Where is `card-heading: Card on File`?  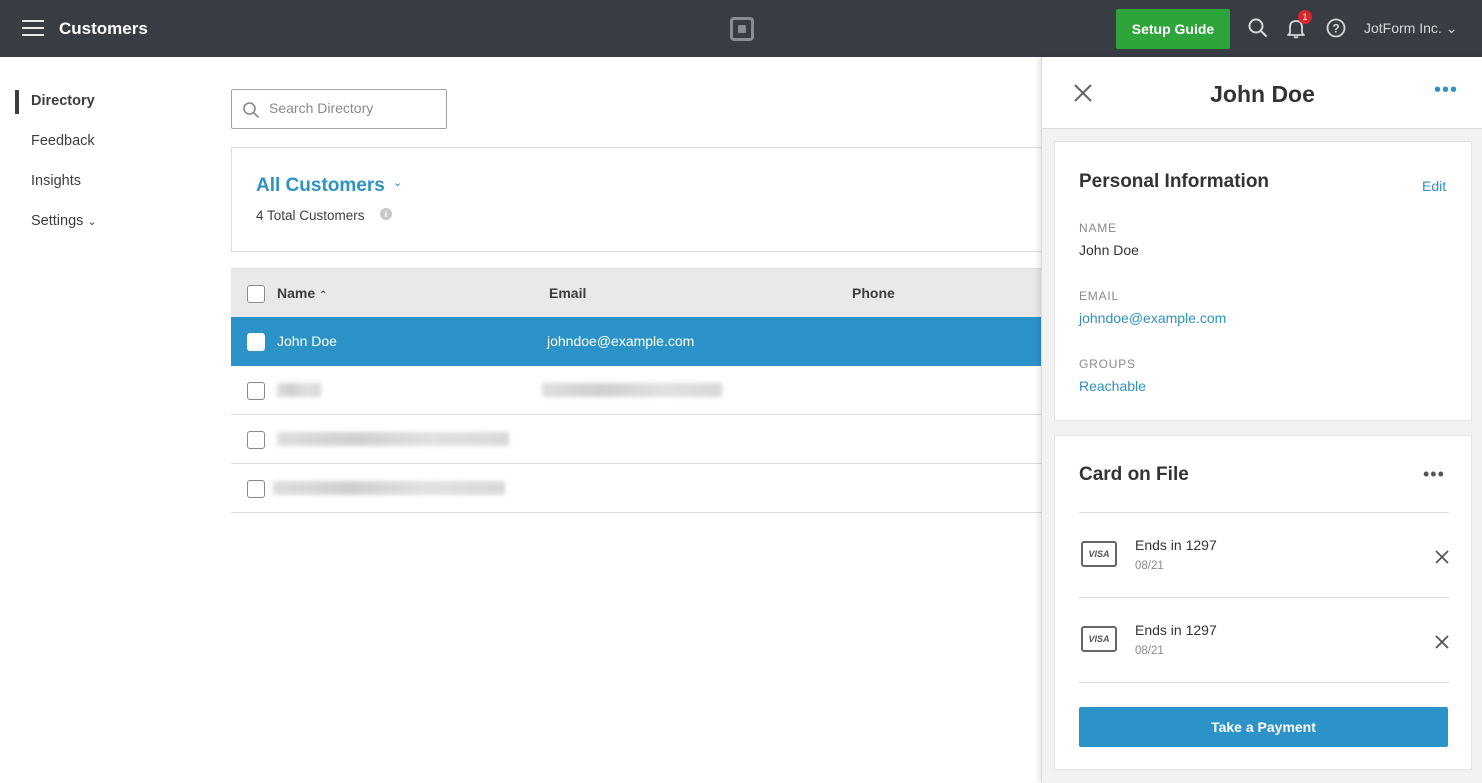
card-heading: Card on File is located at coordinates (1134, 474).